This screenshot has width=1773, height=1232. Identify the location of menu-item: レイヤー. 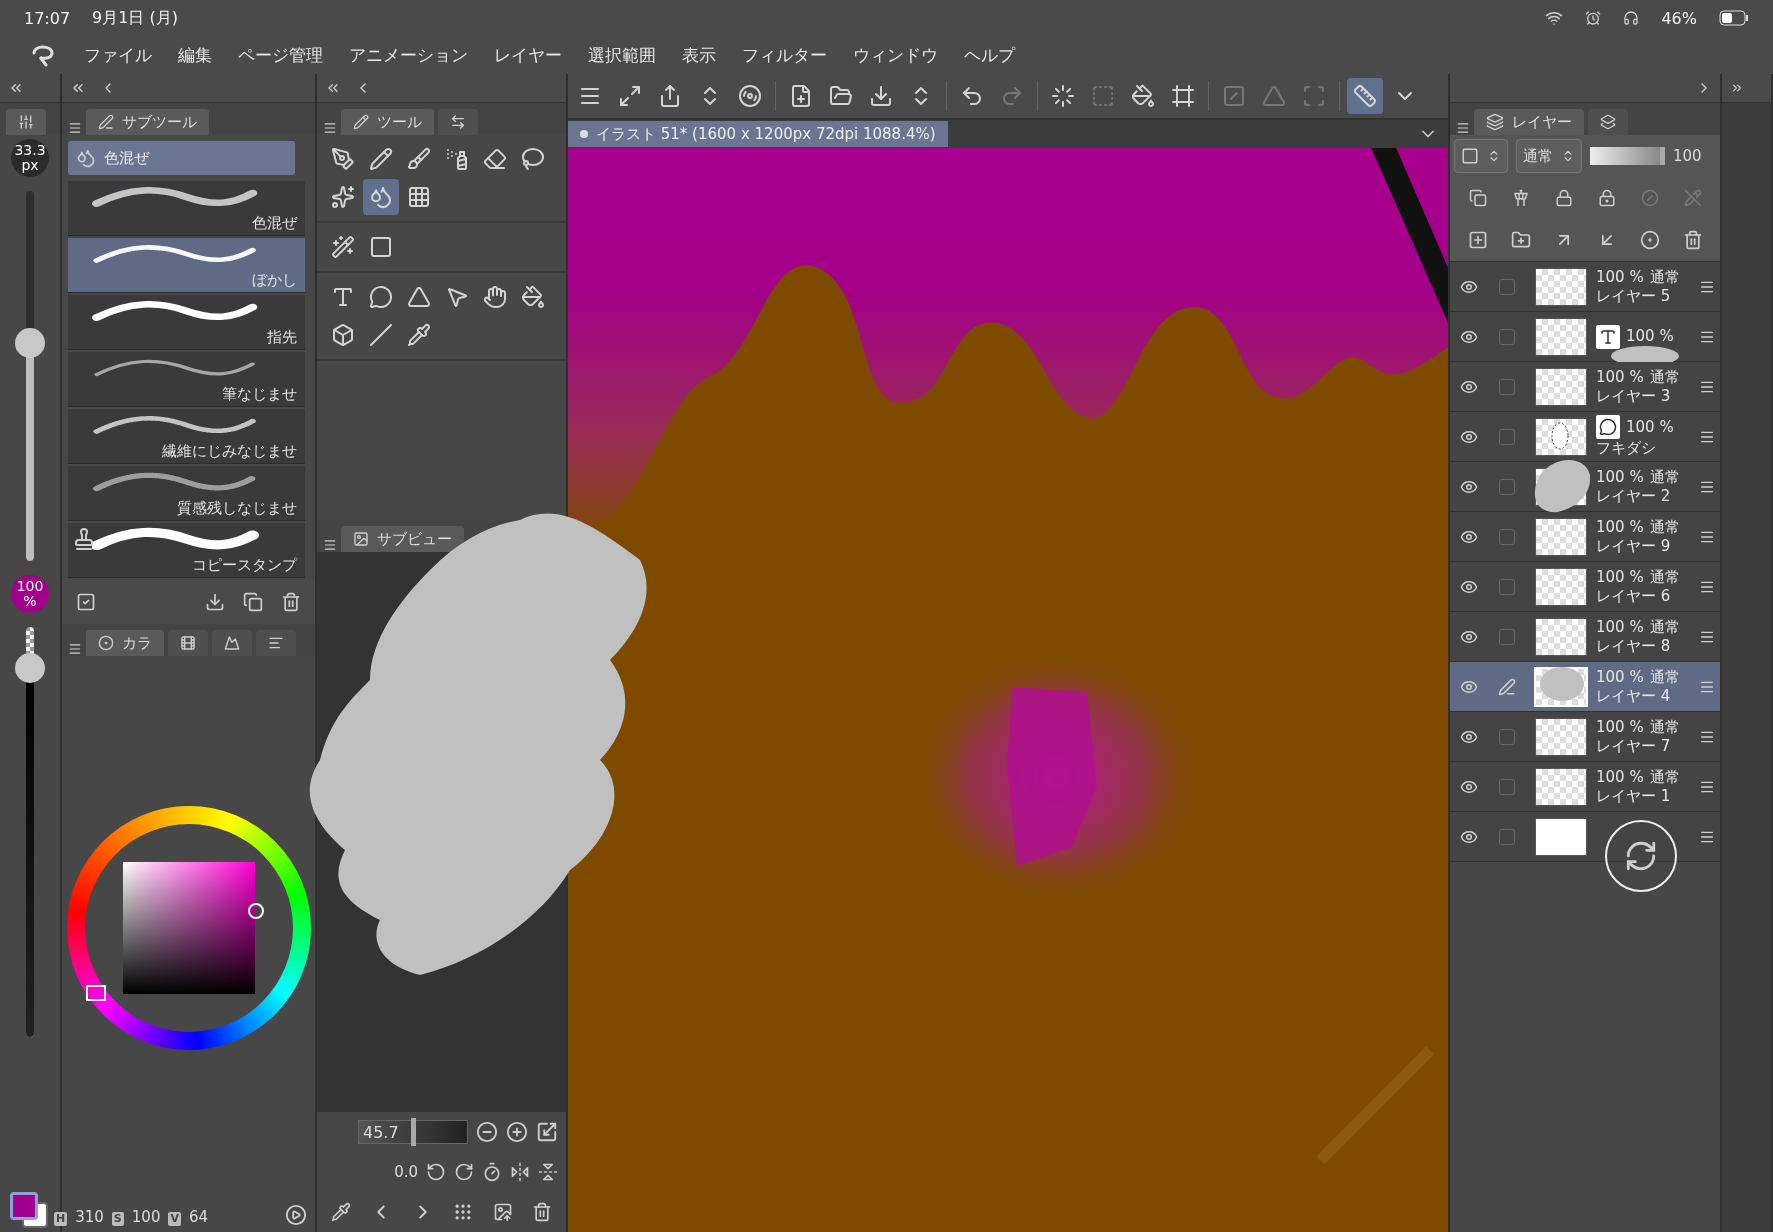
(528, 55).